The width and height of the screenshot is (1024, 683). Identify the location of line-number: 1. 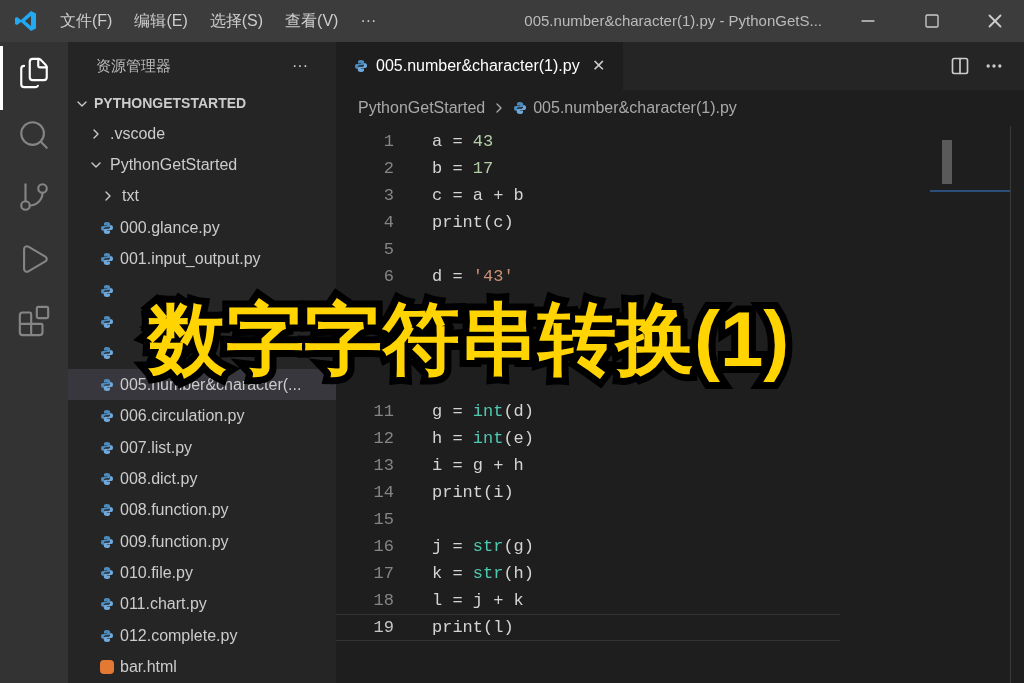
(388, 141).